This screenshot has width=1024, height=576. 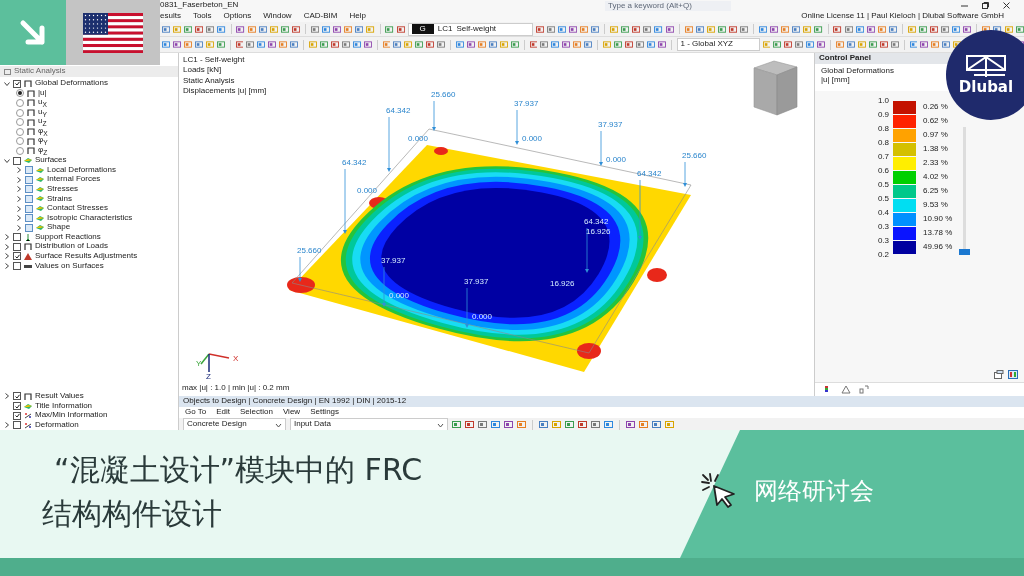 What do you see at coordinates (68, 237) in the screenshot?
I see `tree-item-label: Support Reactions` at bounding box center [68, 237].